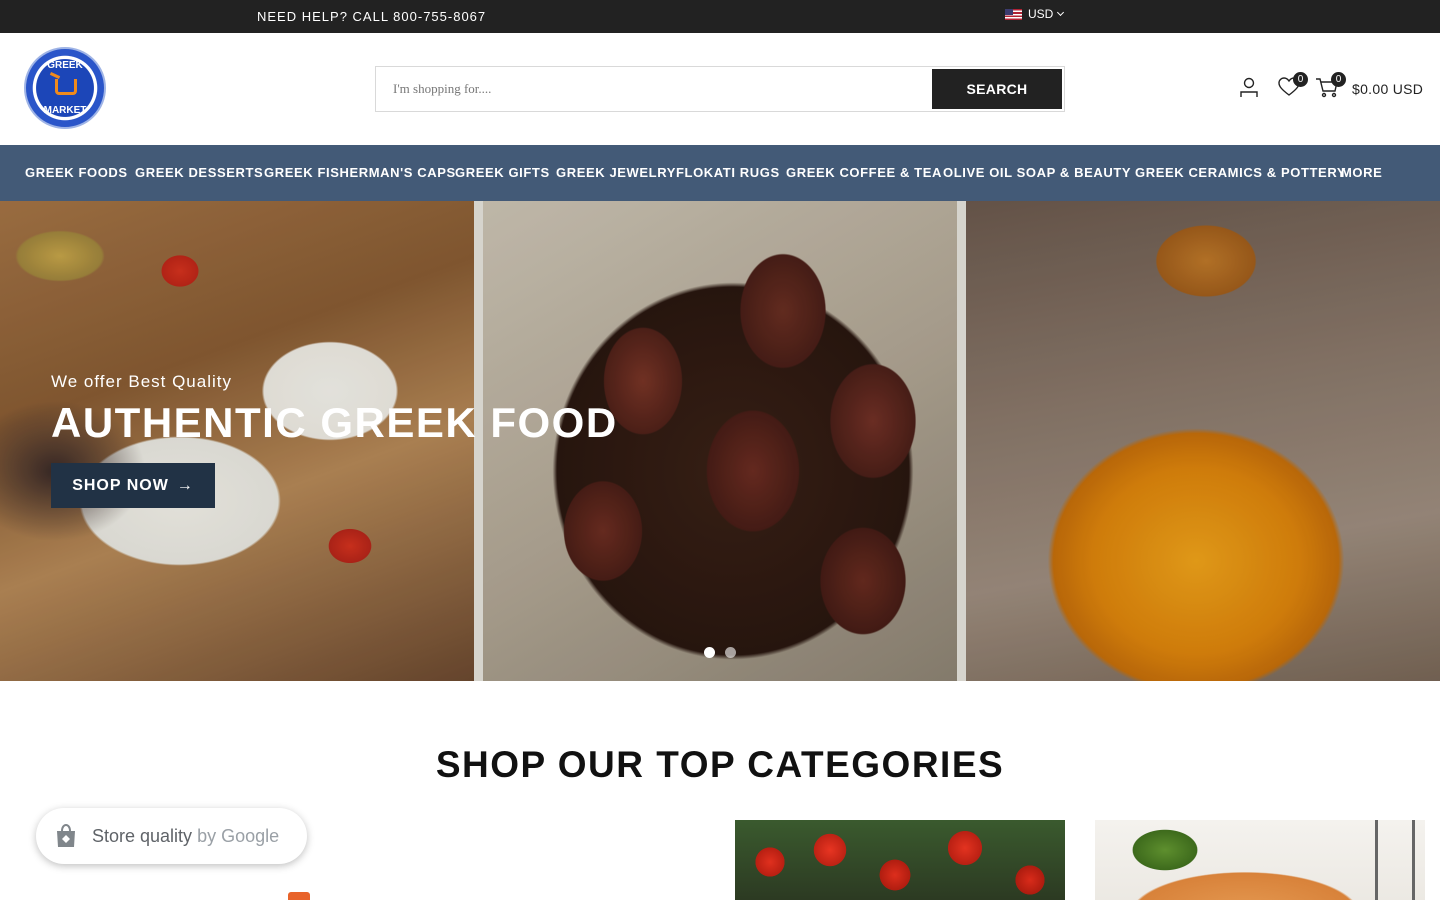 This screenshot has width=1440, height=900. I want to click on account-button, so click(1249, 88).